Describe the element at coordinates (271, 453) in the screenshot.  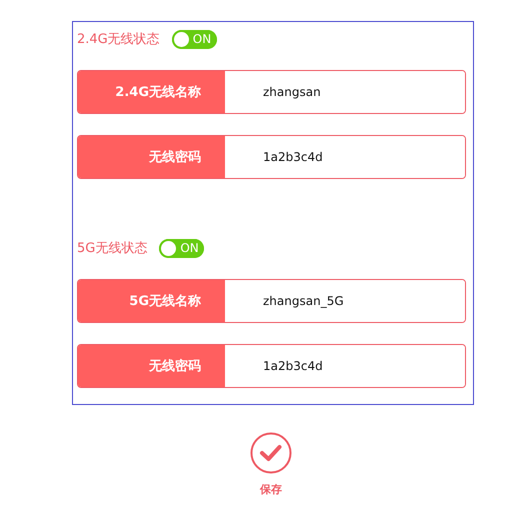
I see `checkmark-circle-icon` at that location.